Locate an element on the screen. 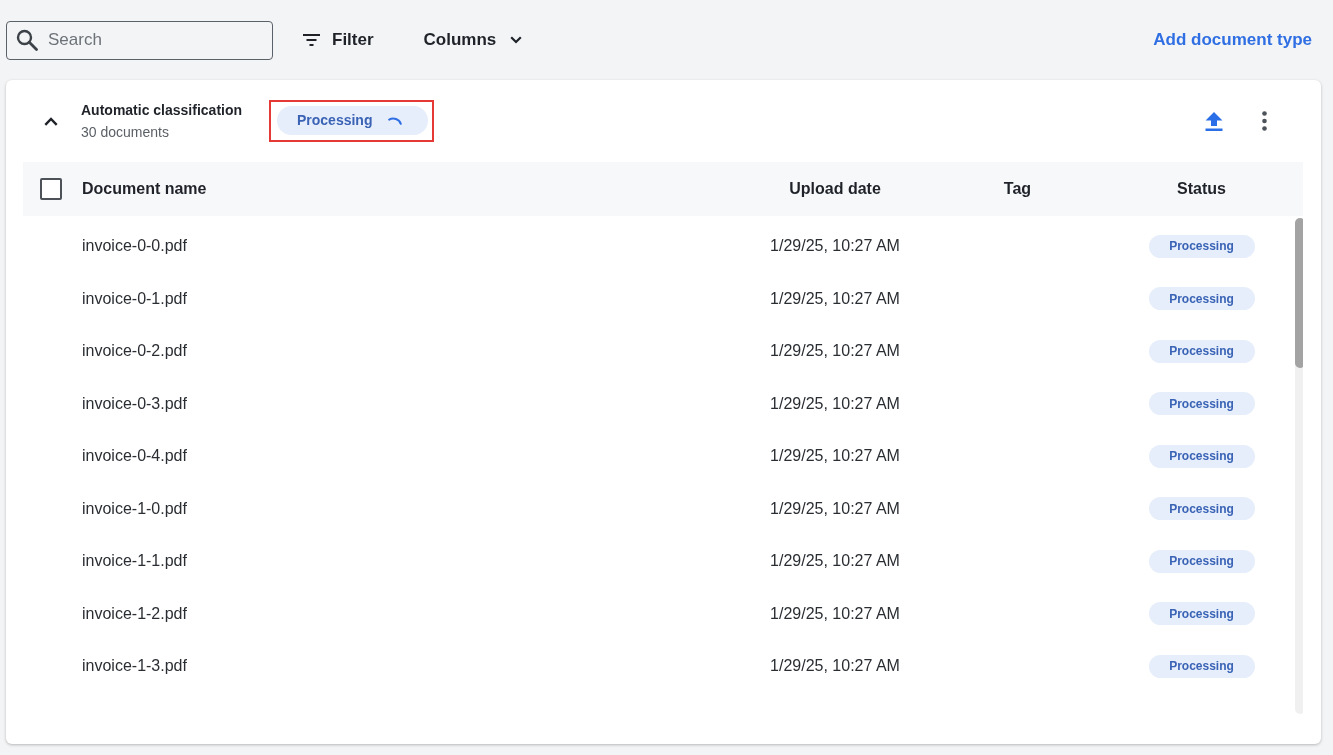  scrollbar-track is located at coordinates (1299, 466).